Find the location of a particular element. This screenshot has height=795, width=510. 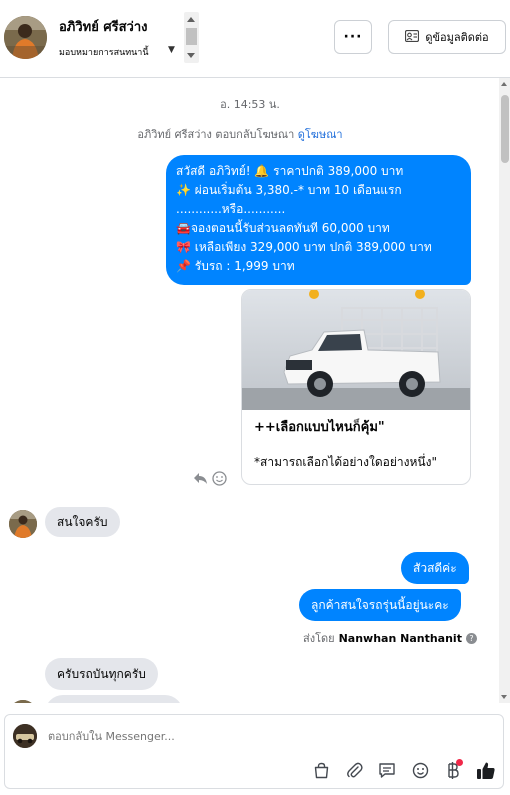

page-avatar is located at coordinates (25, 736).